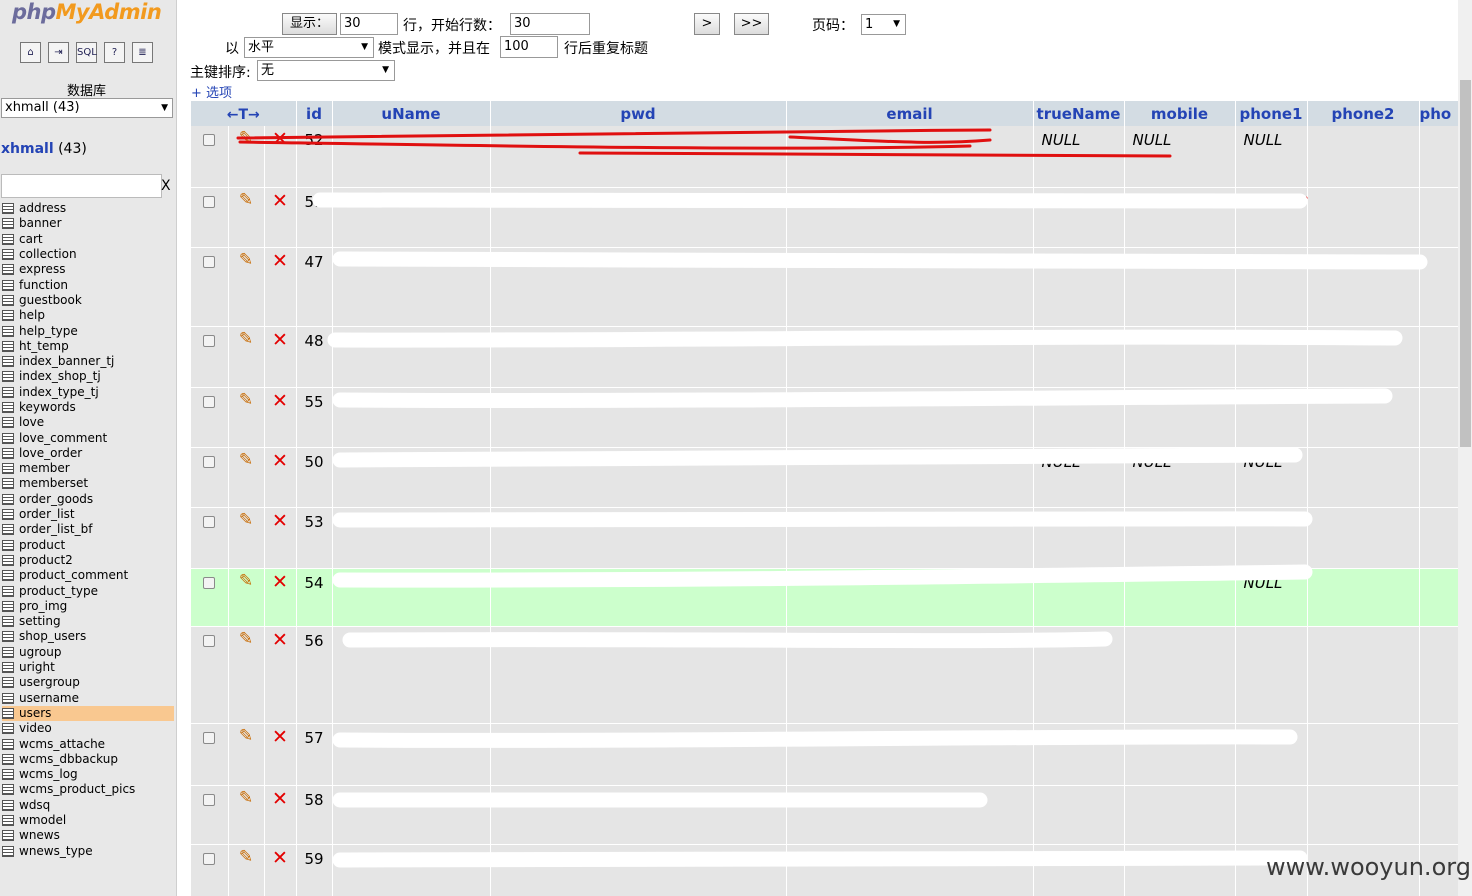 This screenshot has width=1472, height=896. Describe the element at coordinates (88, 239) in the screenshot. I see `sidebar-item-cart: cart` at that location.